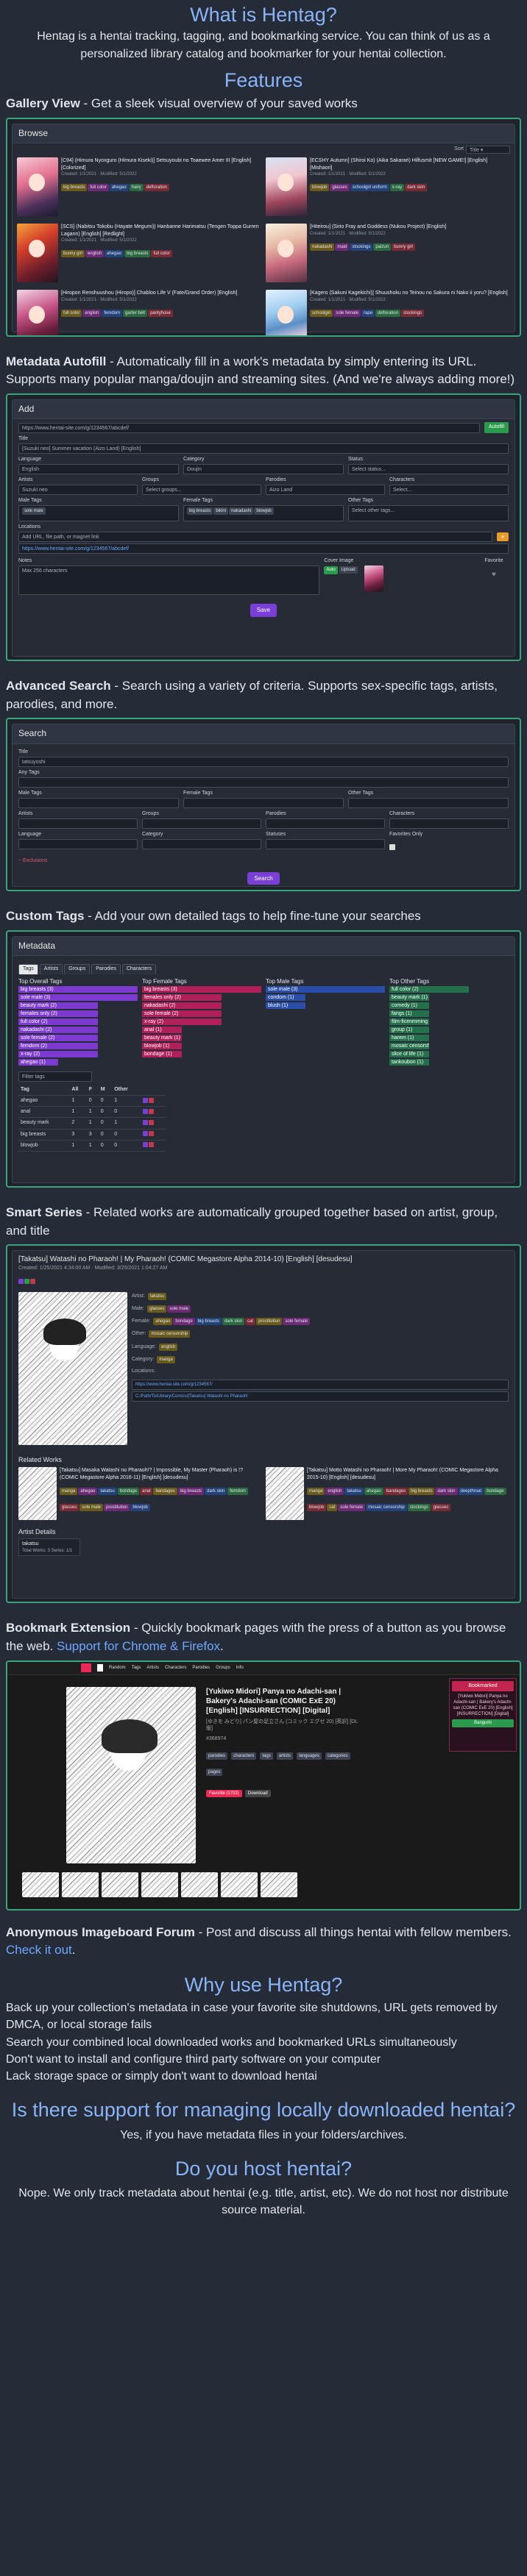  I want to click on groups-search-input, so click(201, 823).